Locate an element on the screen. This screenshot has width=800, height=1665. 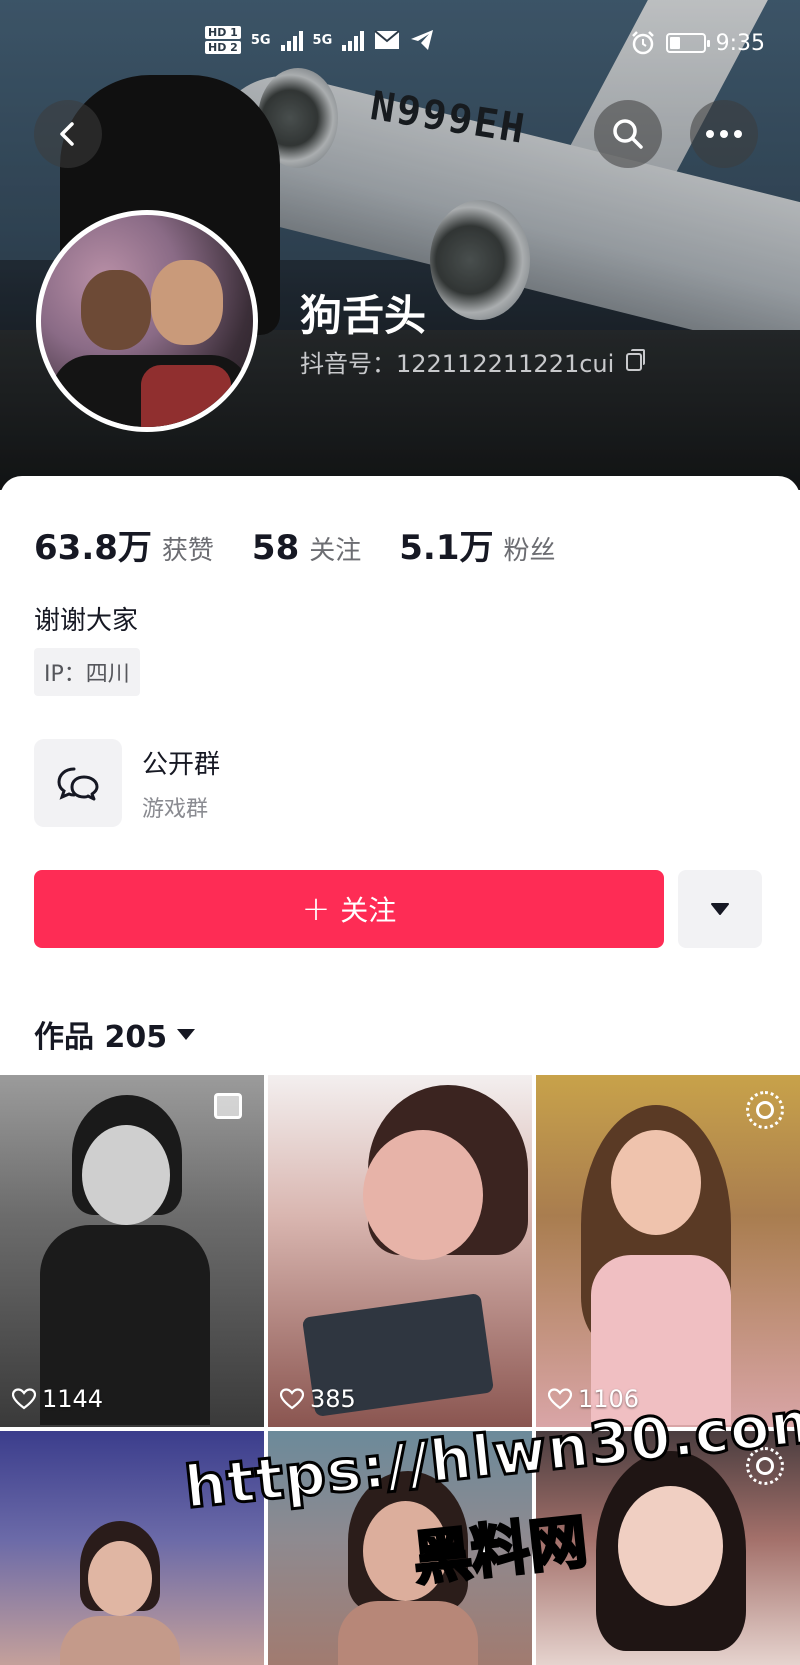
live-icon is located at coordinates (765, 1110).